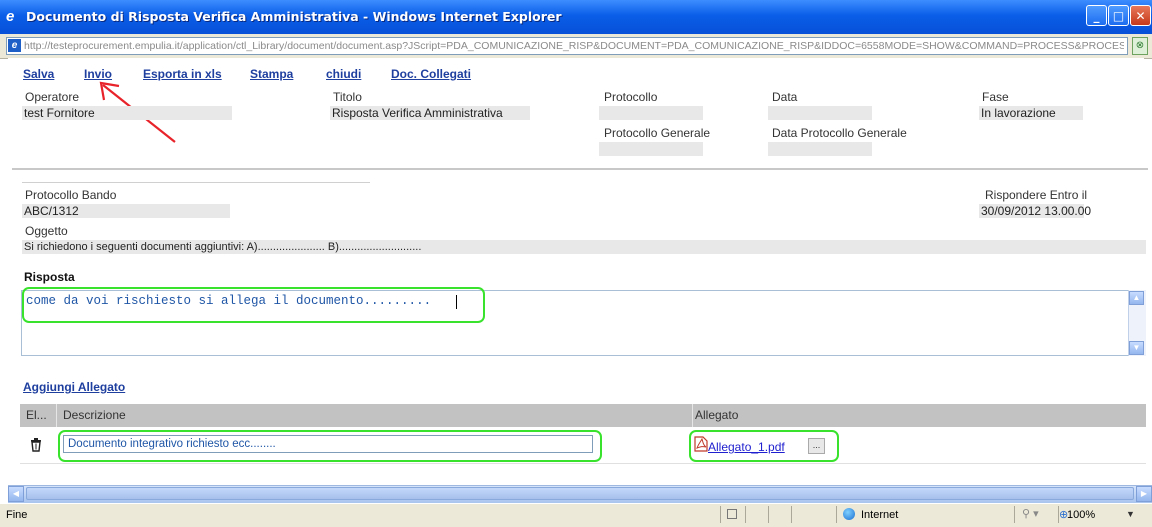 The height and width of the screenshot is (527, 1152). I want to click on data-label: Data, so click(785, 97).